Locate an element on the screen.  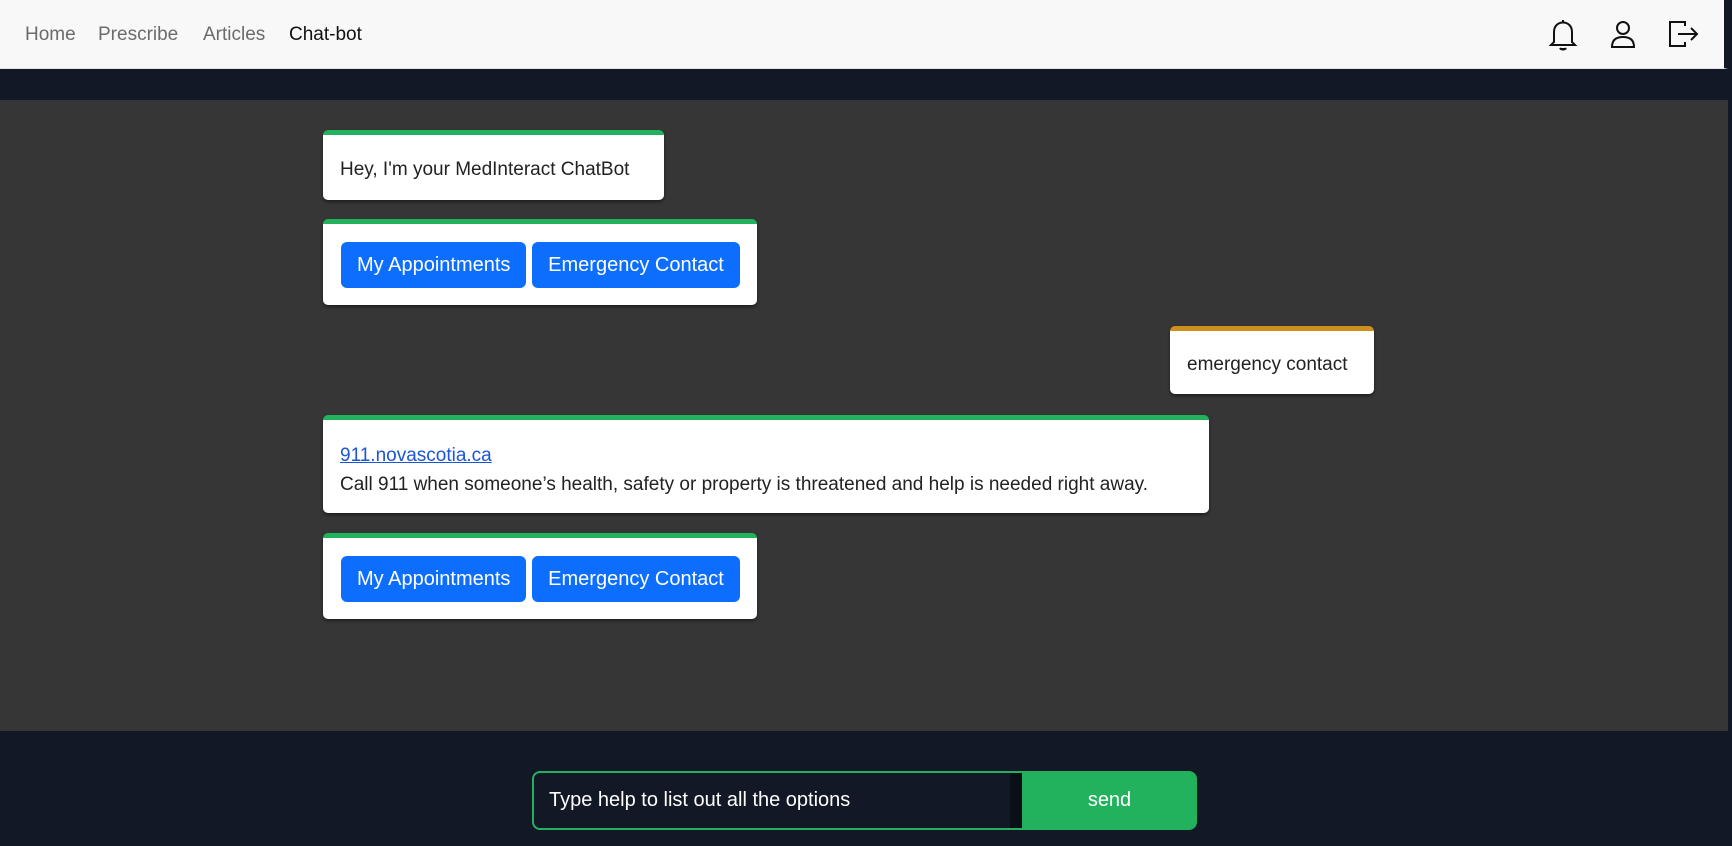
message-composer: send is located at coordinates (864, 800).